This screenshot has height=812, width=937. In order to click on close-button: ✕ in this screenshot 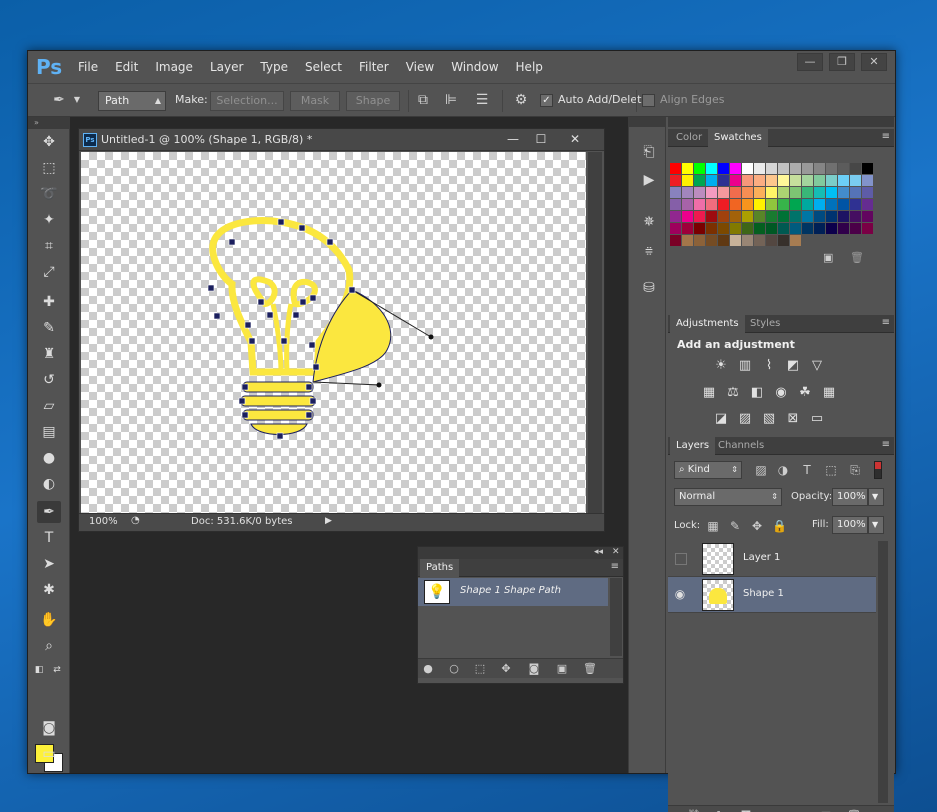, I will do `click(874, 62)`.